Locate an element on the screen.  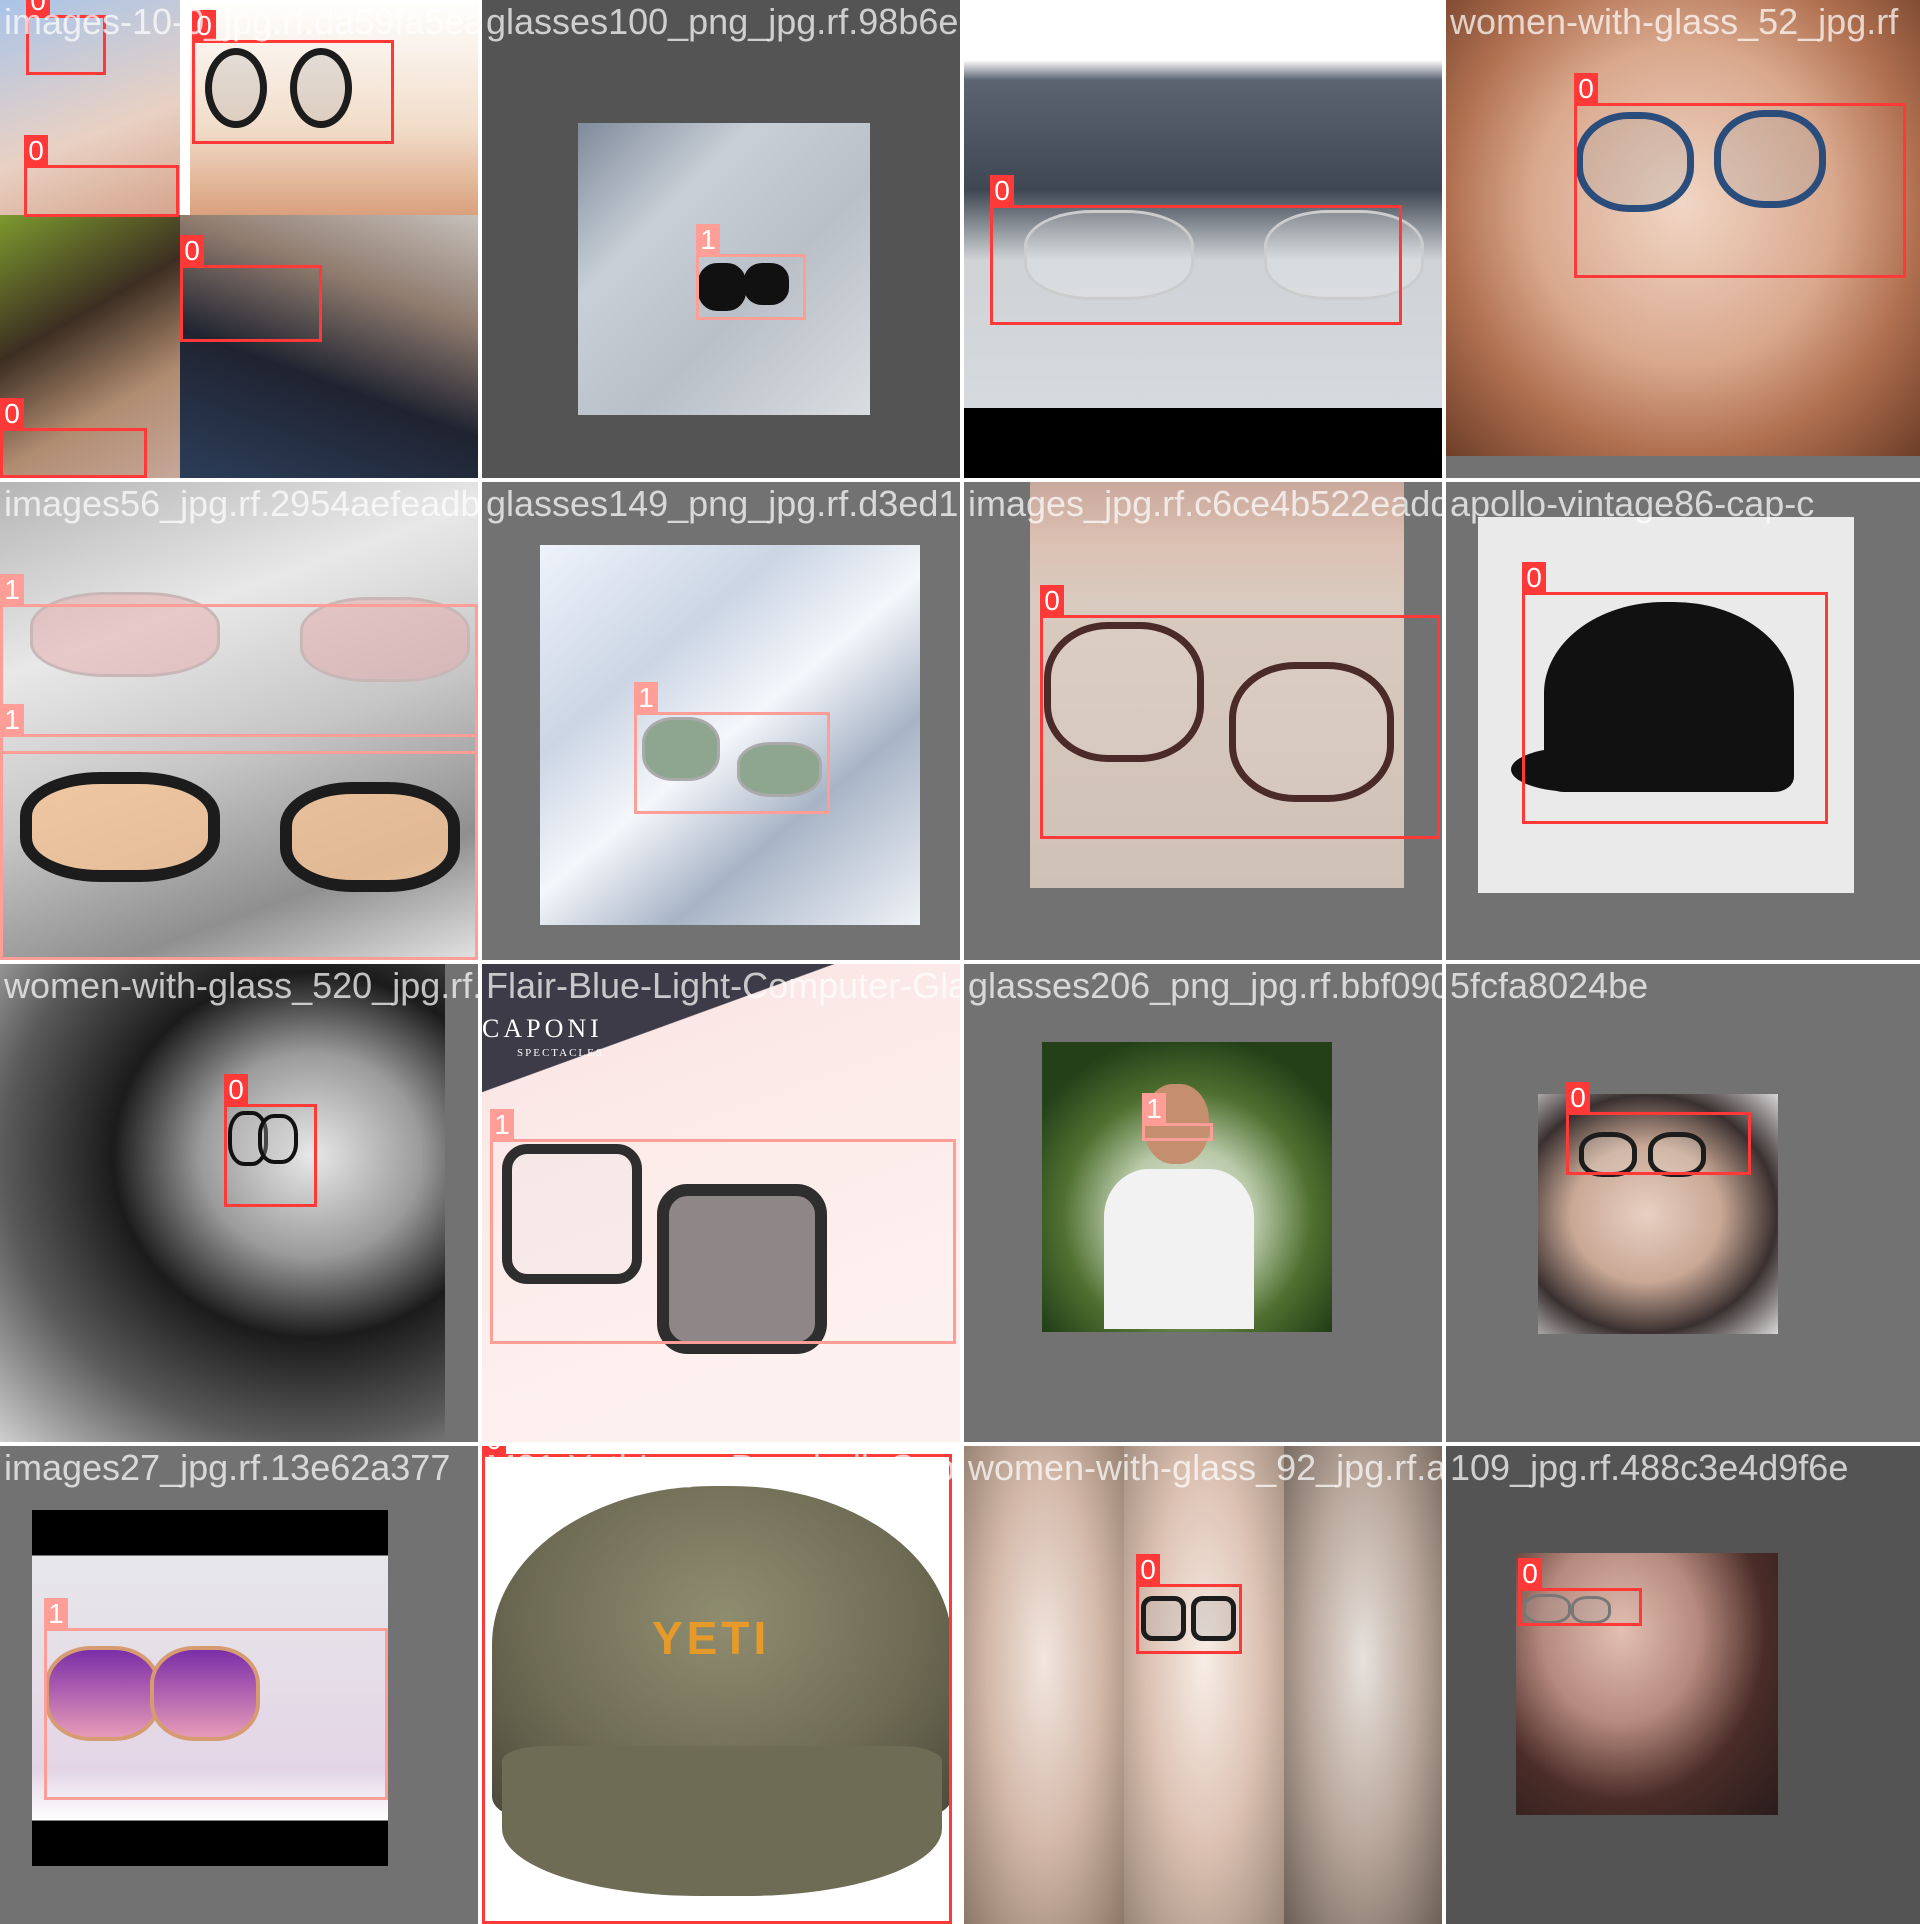
tile: 1 images27_jpg.rf.13e62a377 is located at coordinates (239, 1685).